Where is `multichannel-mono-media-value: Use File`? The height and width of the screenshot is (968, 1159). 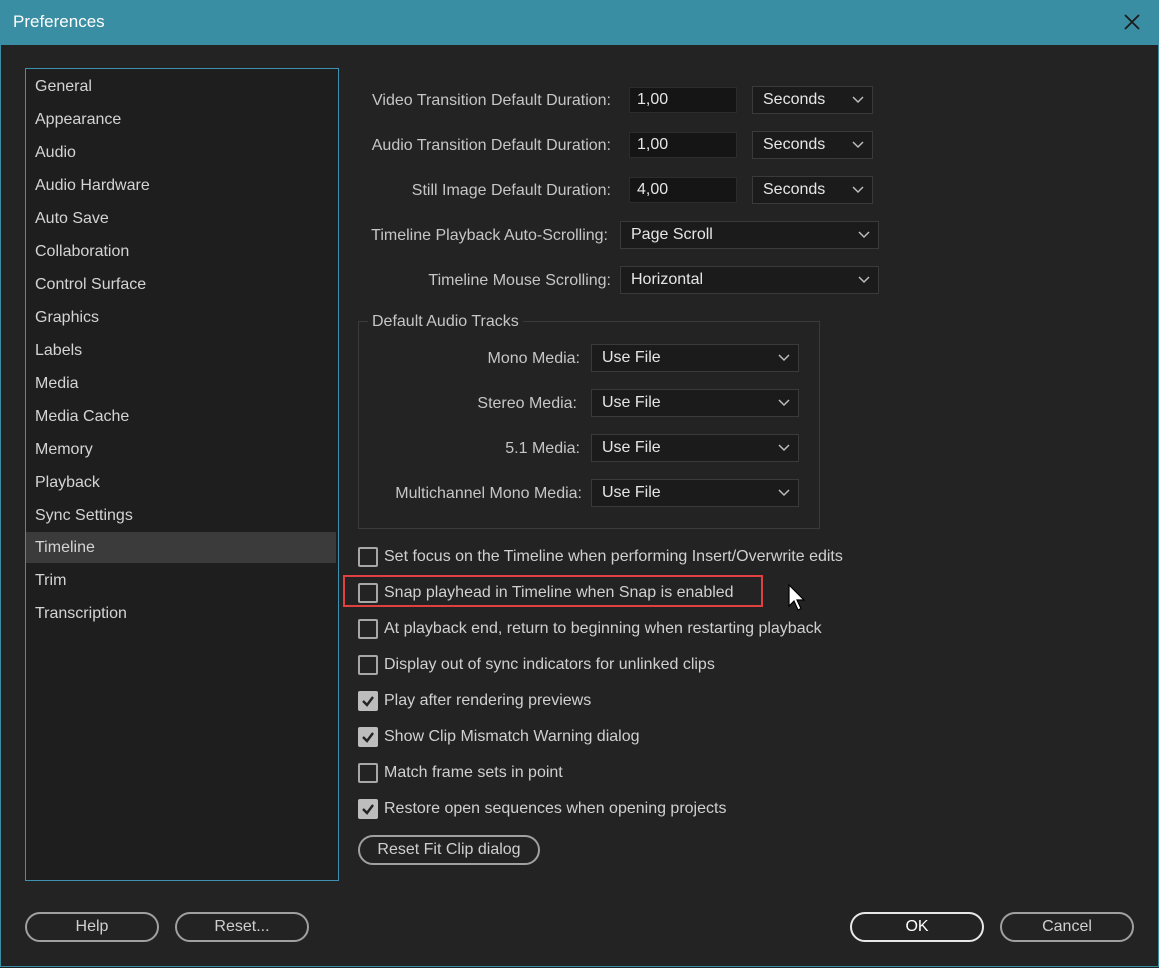 multichannel-mono-media-value: Use File is located at coordinates (631, 492).